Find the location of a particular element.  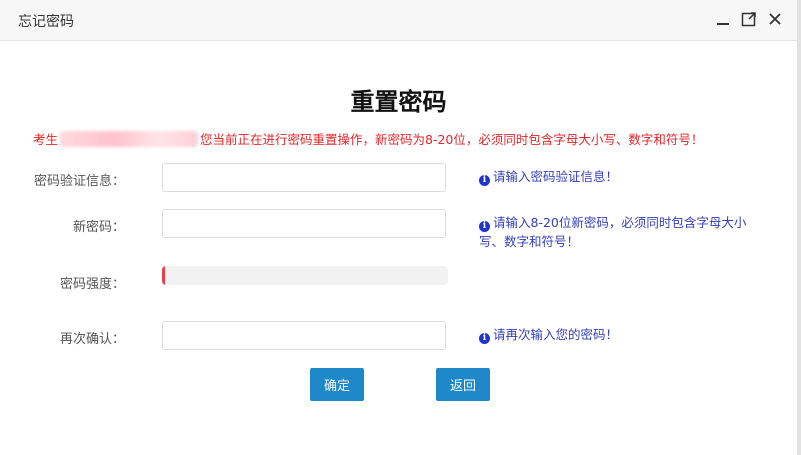

confirm-password-input is located at coordinates (304, 335).